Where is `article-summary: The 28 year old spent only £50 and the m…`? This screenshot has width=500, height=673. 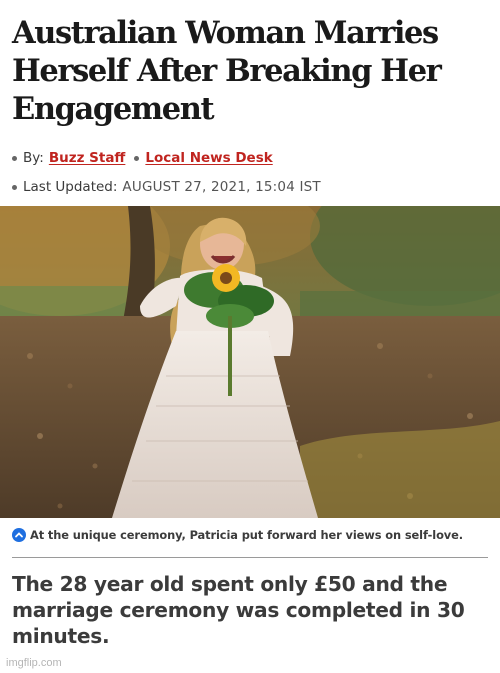
article-summary: The 28 year old spent only £50 and the m… is located at coordinates (238, 610).